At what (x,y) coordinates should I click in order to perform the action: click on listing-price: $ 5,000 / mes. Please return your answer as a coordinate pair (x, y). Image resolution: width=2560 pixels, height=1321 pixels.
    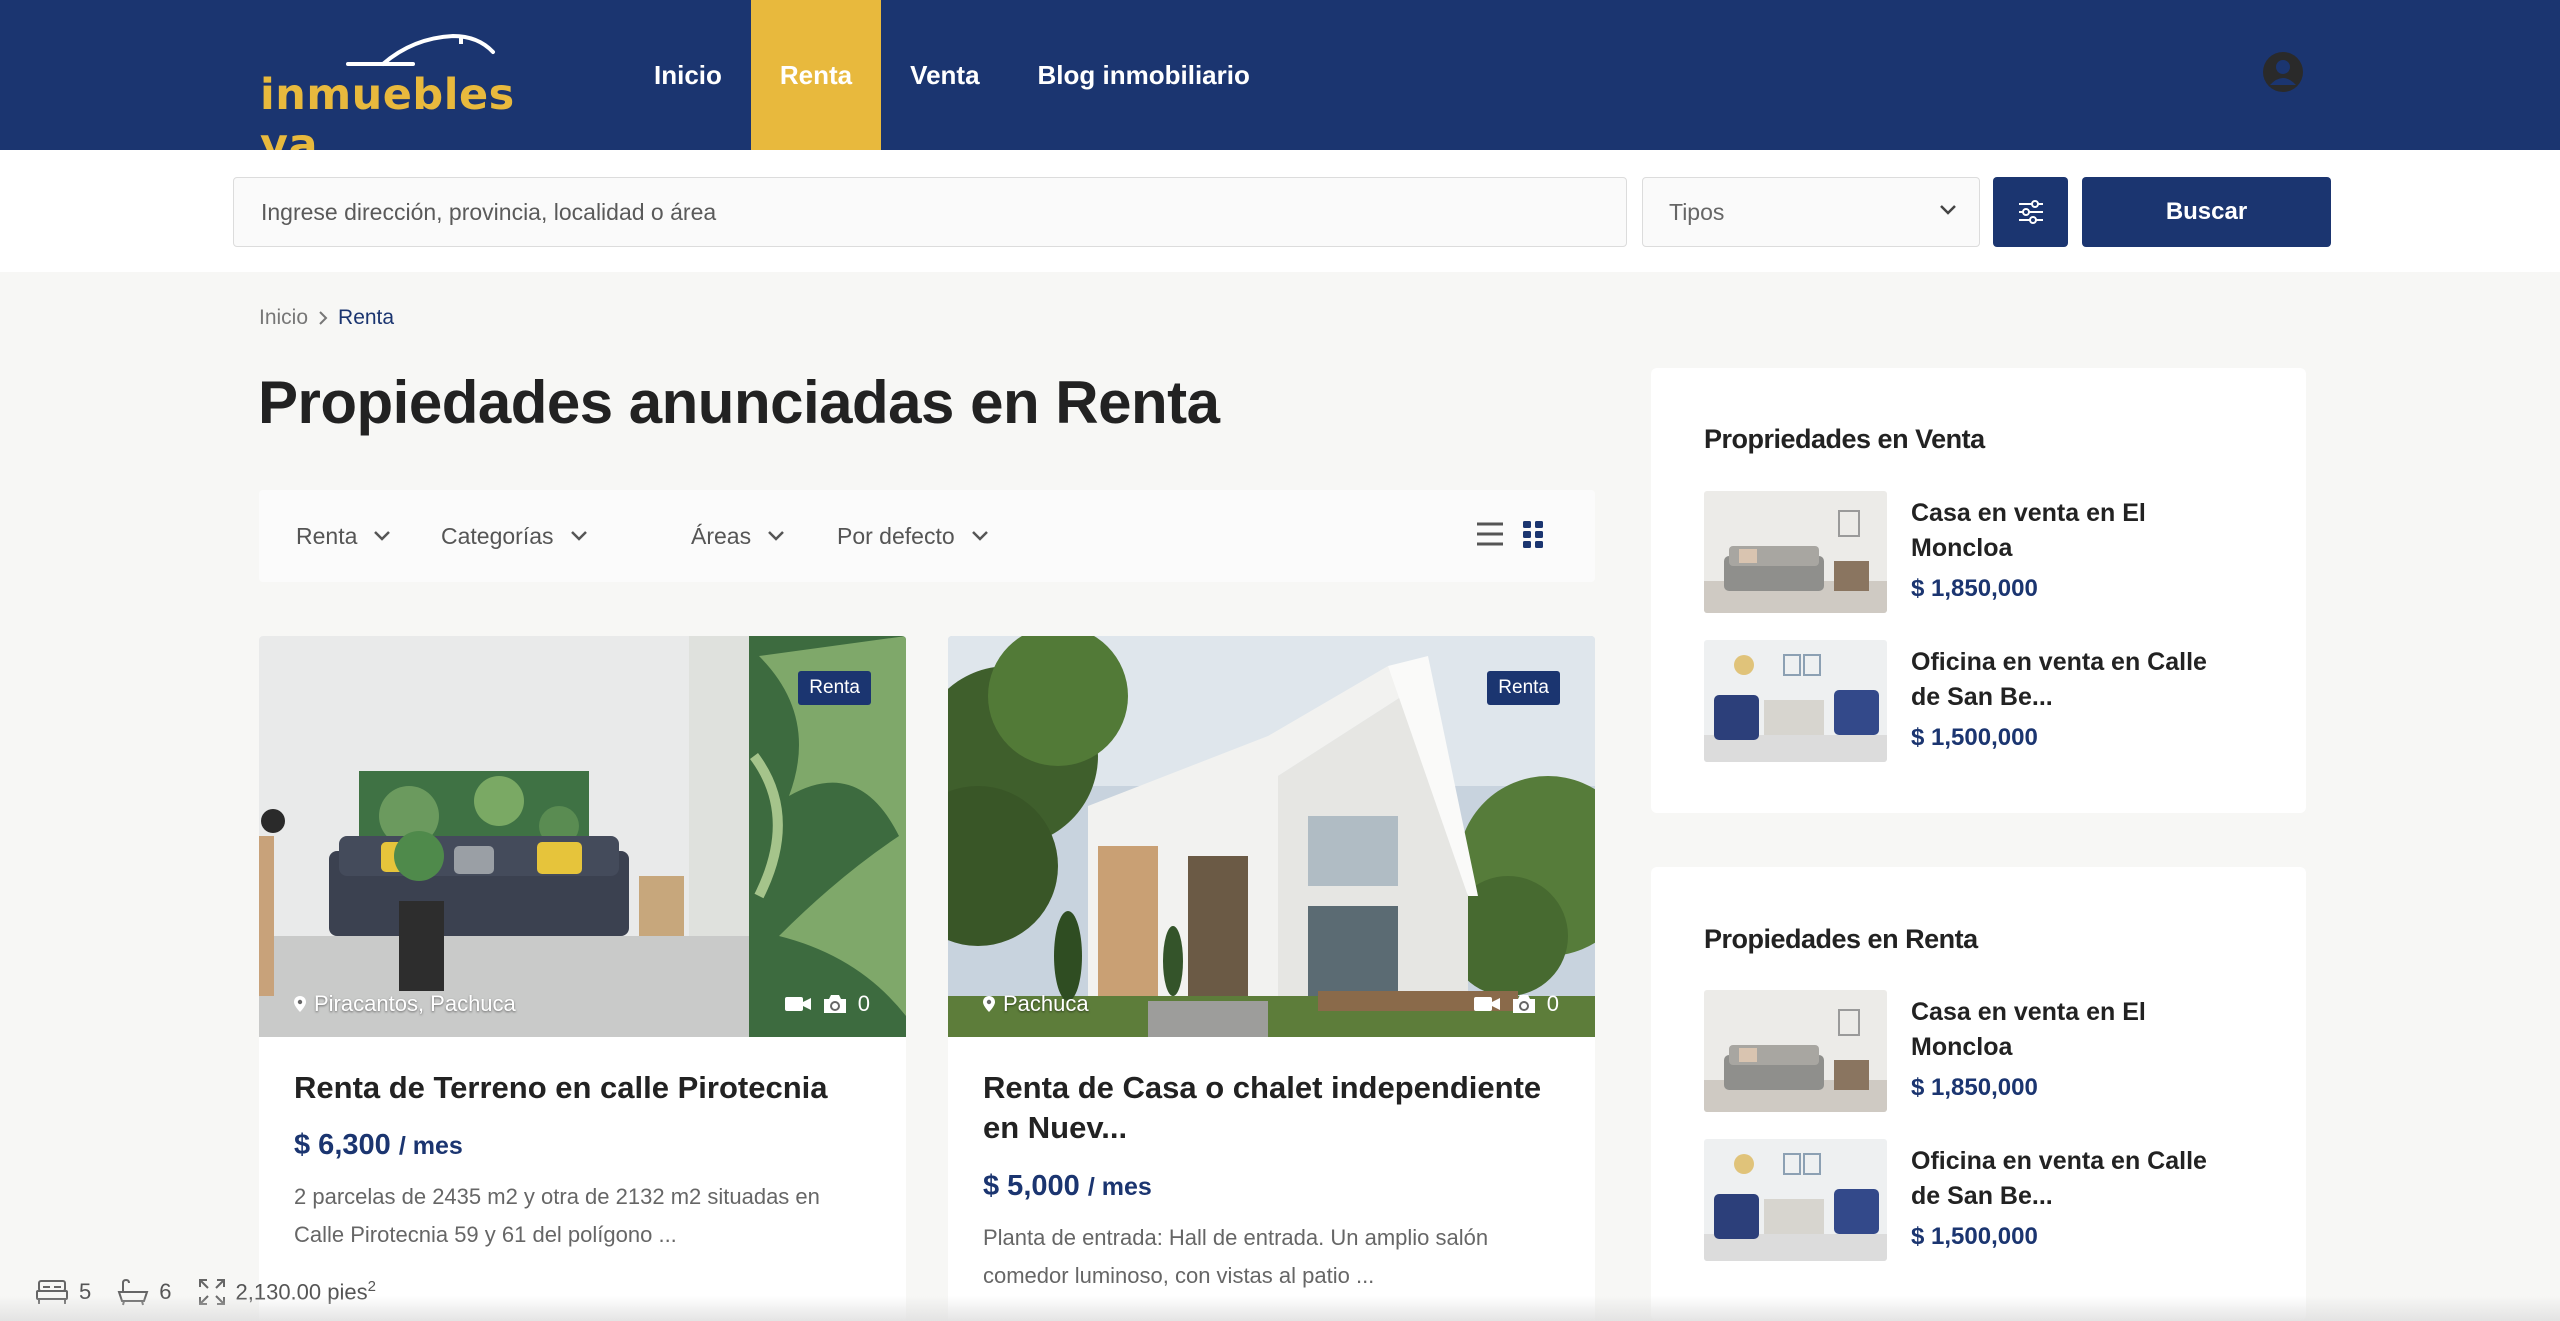
    Looking at the image, I should click on (1067, 1186).